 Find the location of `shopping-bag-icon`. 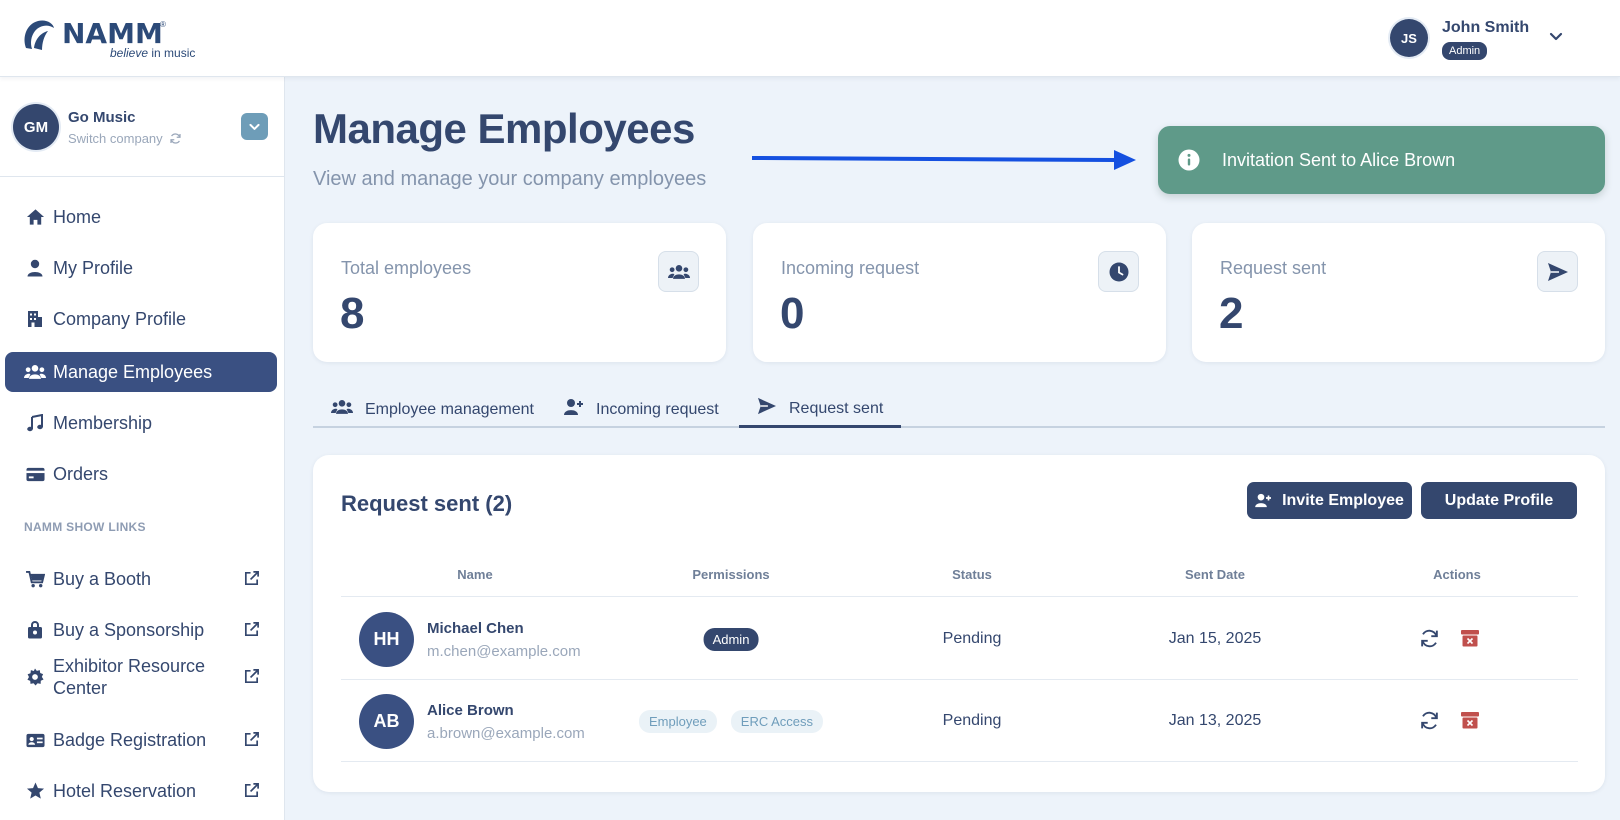

shopping-bag-icon is located at coordinates (35, 630).